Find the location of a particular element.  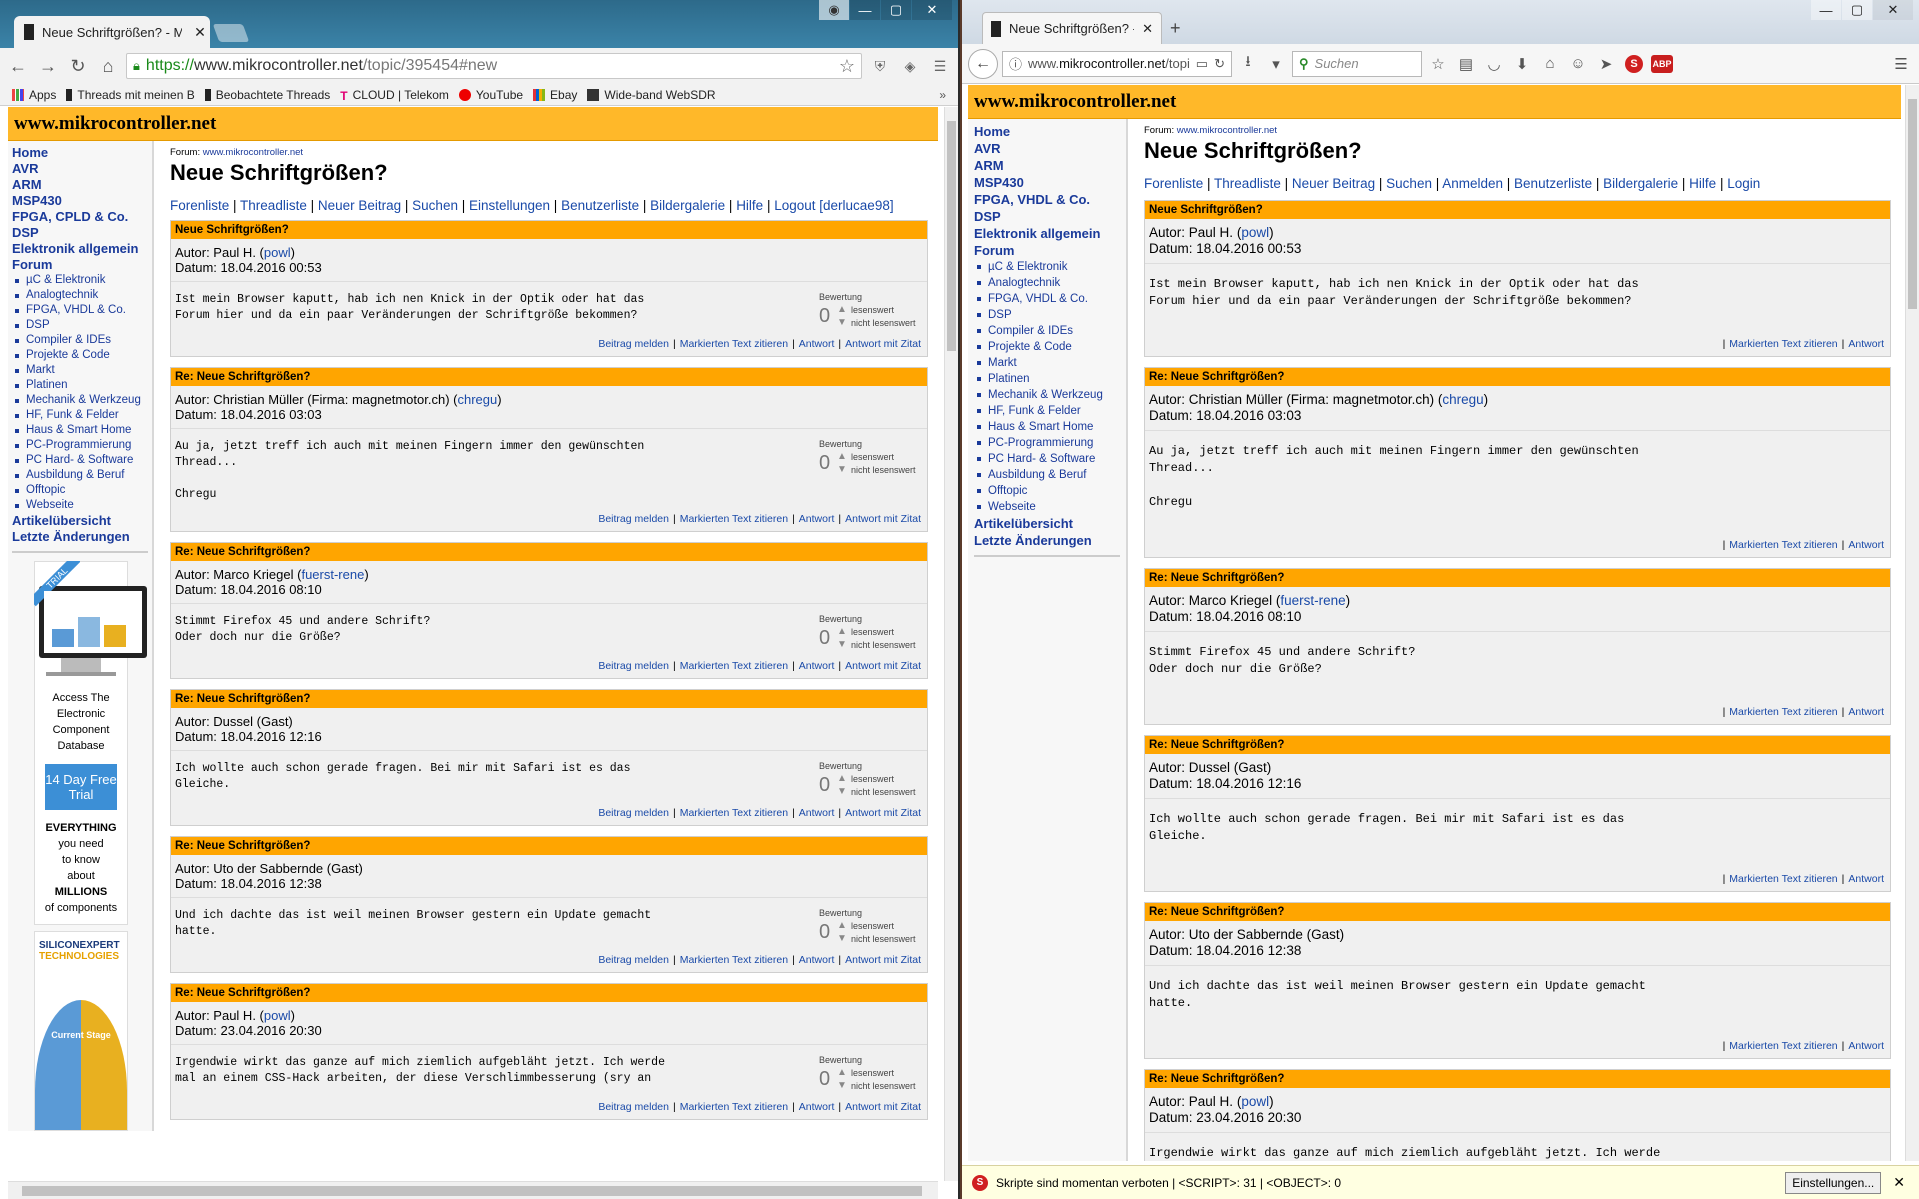

arrow-down-icon: ▼ is located at coordinates (842, 1085).